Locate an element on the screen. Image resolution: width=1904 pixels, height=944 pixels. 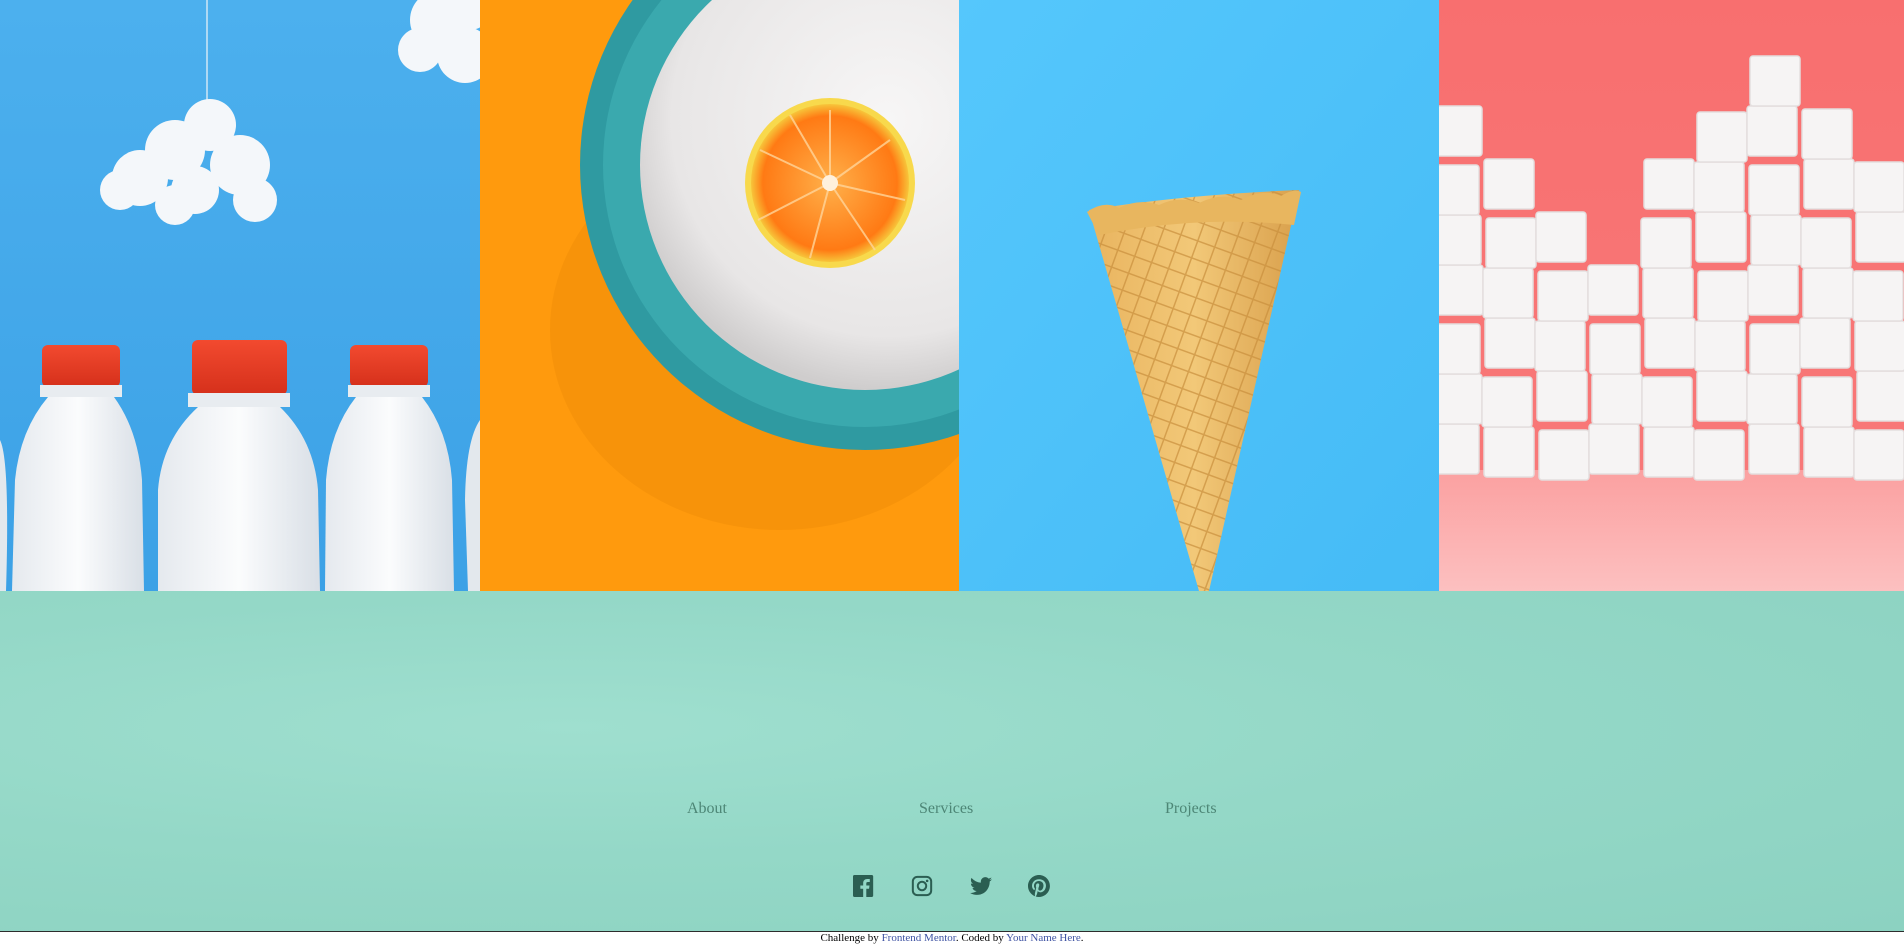
attribution-middle: . Coded by is located at coordinates (981, 938).